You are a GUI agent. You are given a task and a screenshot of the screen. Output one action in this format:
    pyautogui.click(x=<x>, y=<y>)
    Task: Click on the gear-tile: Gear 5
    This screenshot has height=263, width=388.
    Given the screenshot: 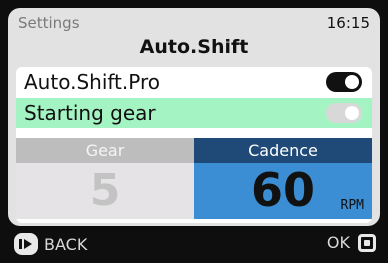 What is the action you would take?
    pyautogui.click(x=105, y=178)
    